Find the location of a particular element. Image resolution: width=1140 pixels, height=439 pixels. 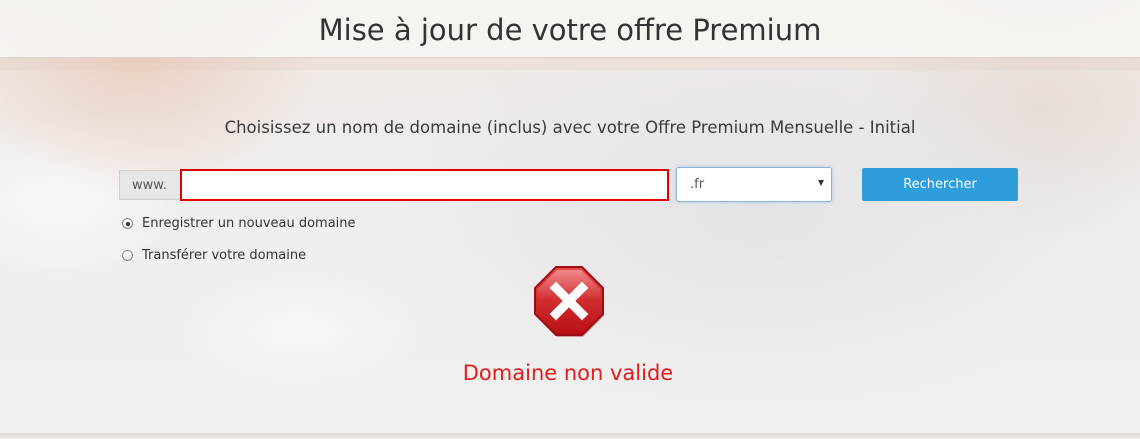

title-bar: Mise à jour de votre offre Premium is located at coordinates (570, 29).